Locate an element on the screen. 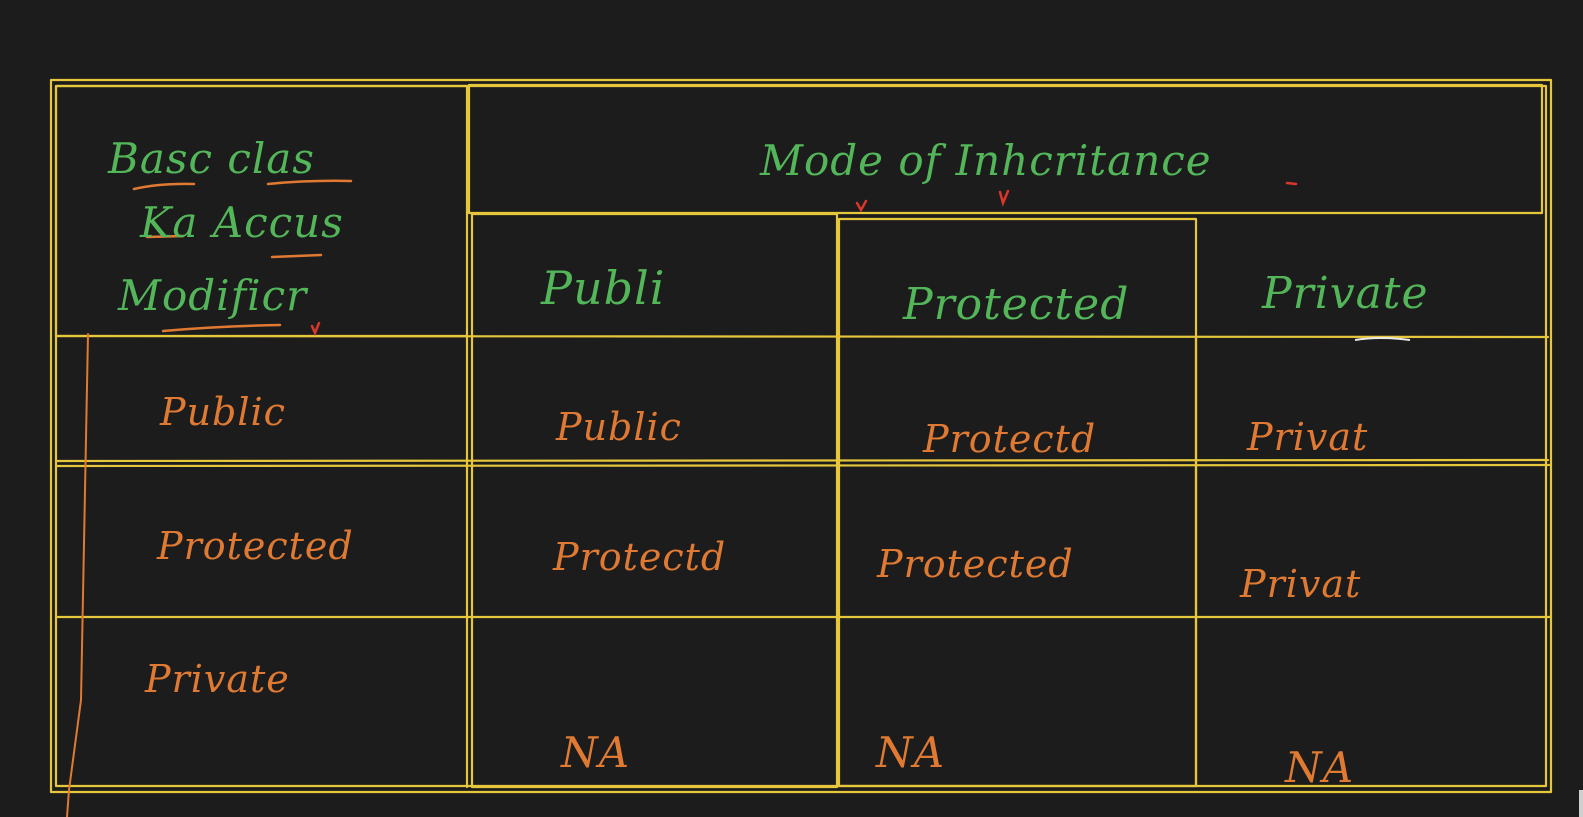 The image size is (1583, 817). cell-protected-public: Protectd is located at coordinates (640, 557).